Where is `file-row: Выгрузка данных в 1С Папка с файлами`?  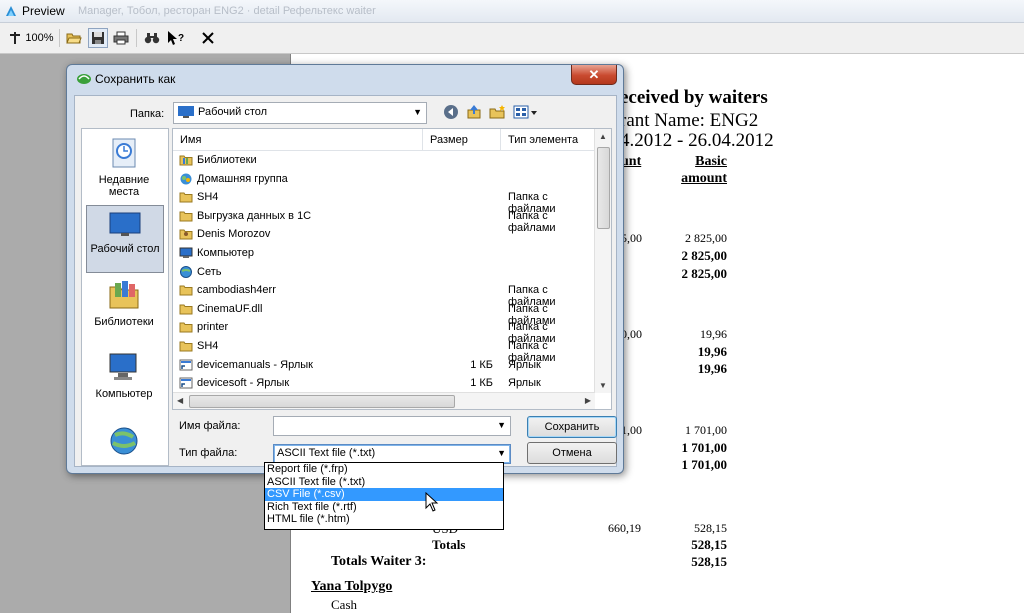 file-row: Выгрузка данных в 1С Папка с файлами is located at coordinates (385, 221).